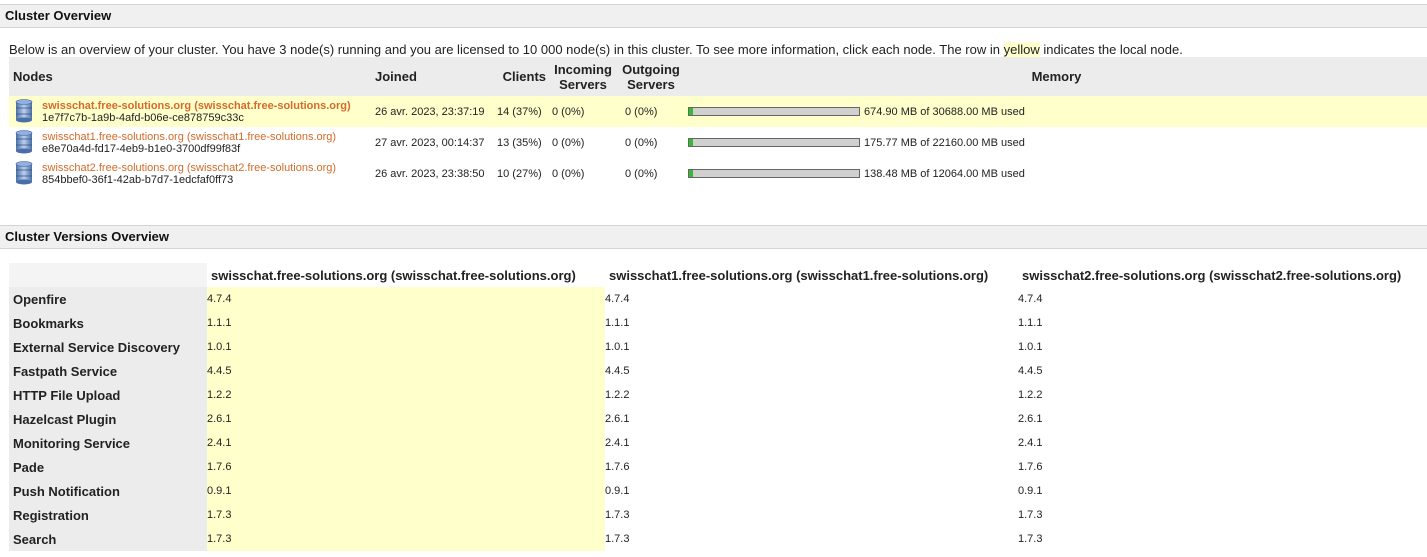 This screenshot has width=1427, height=557. What do you see at coordinates (108, 515) in the screenshot?
I see `plugin-name: Registration` at bounding box center [108, 515].